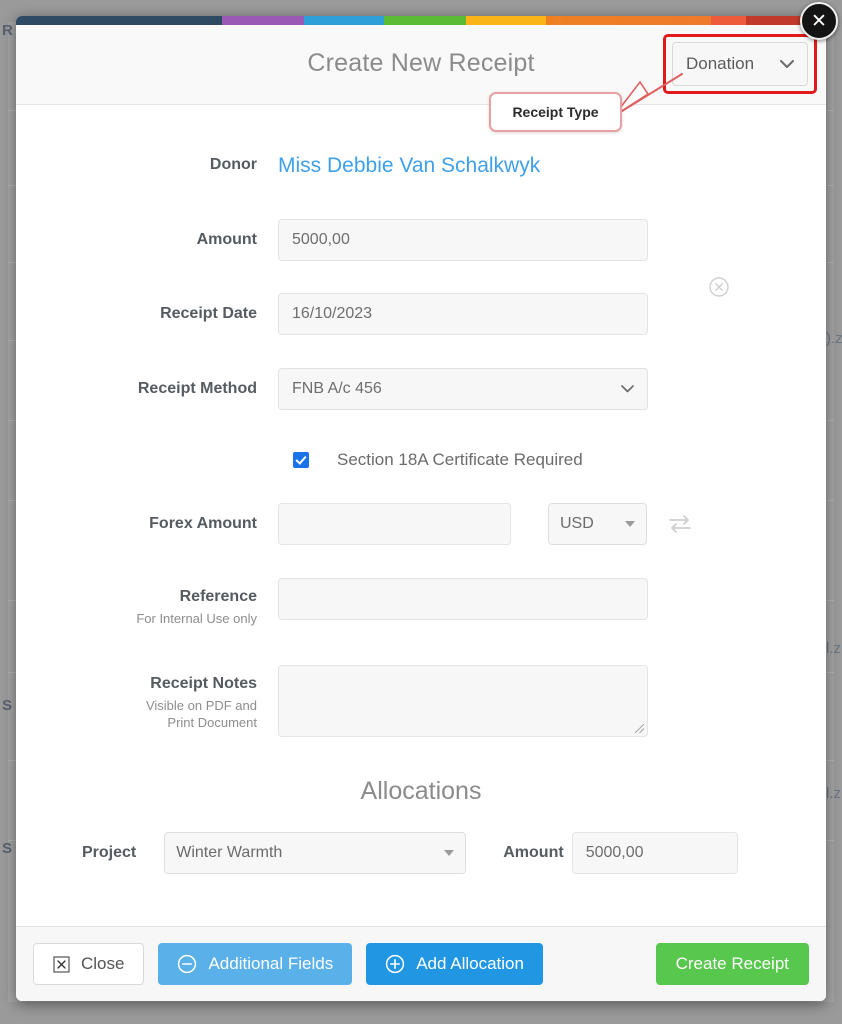 This screenshot has height=1024, width=842. I want to click on amount-input: 5000,00, so click(463, 240).